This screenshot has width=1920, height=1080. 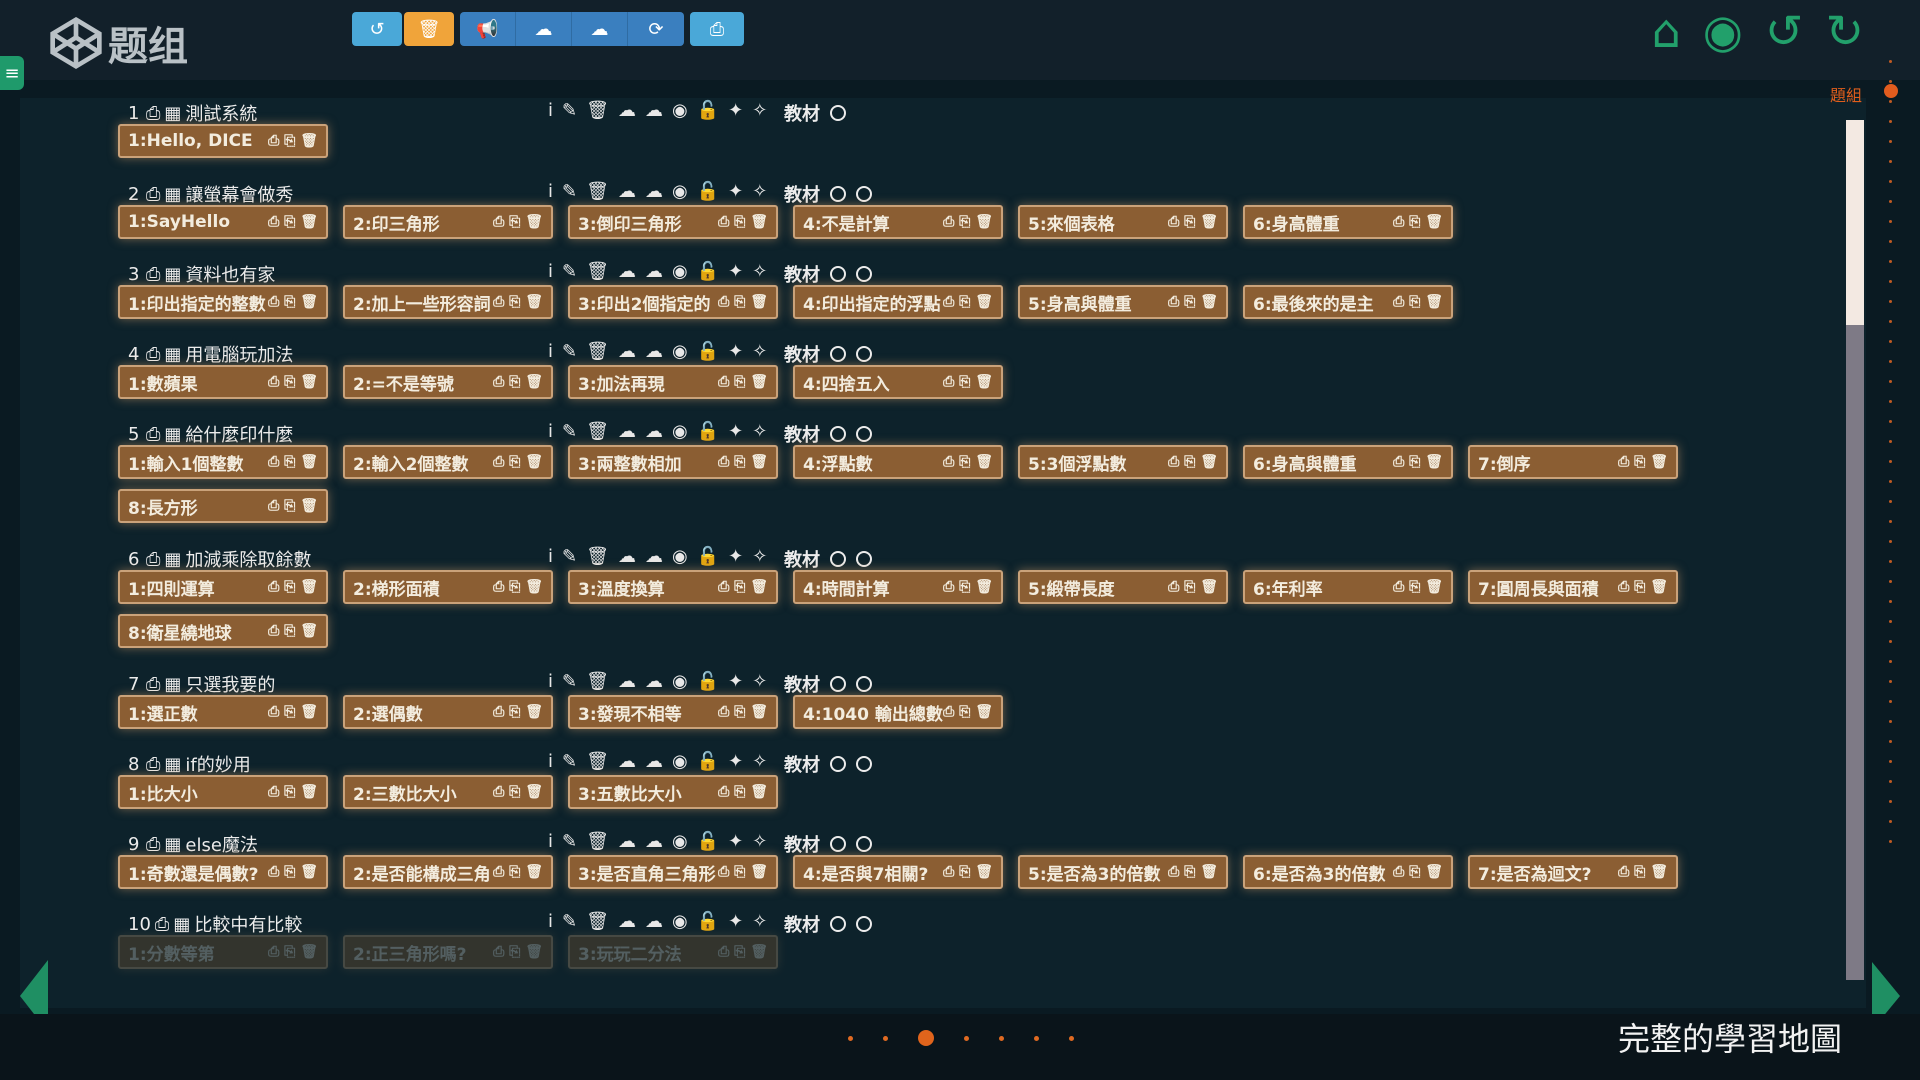 What do you see at coordinates (550, 271) in the screenshot?
I see `info-icon: i` at bounding box center [550, 271].